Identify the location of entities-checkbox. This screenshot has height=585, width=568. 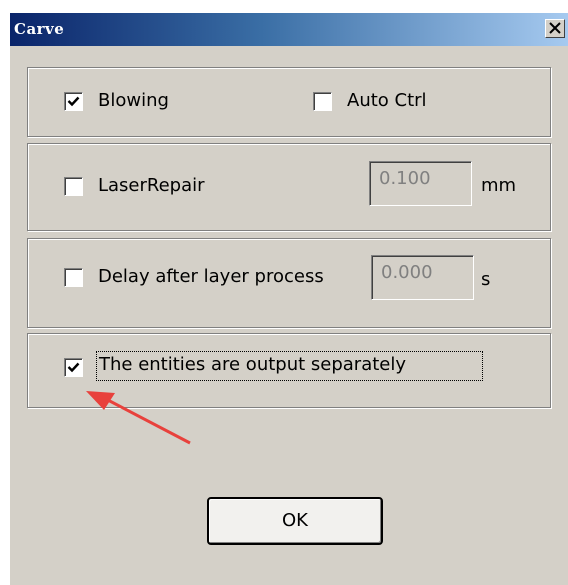
(73, 367).